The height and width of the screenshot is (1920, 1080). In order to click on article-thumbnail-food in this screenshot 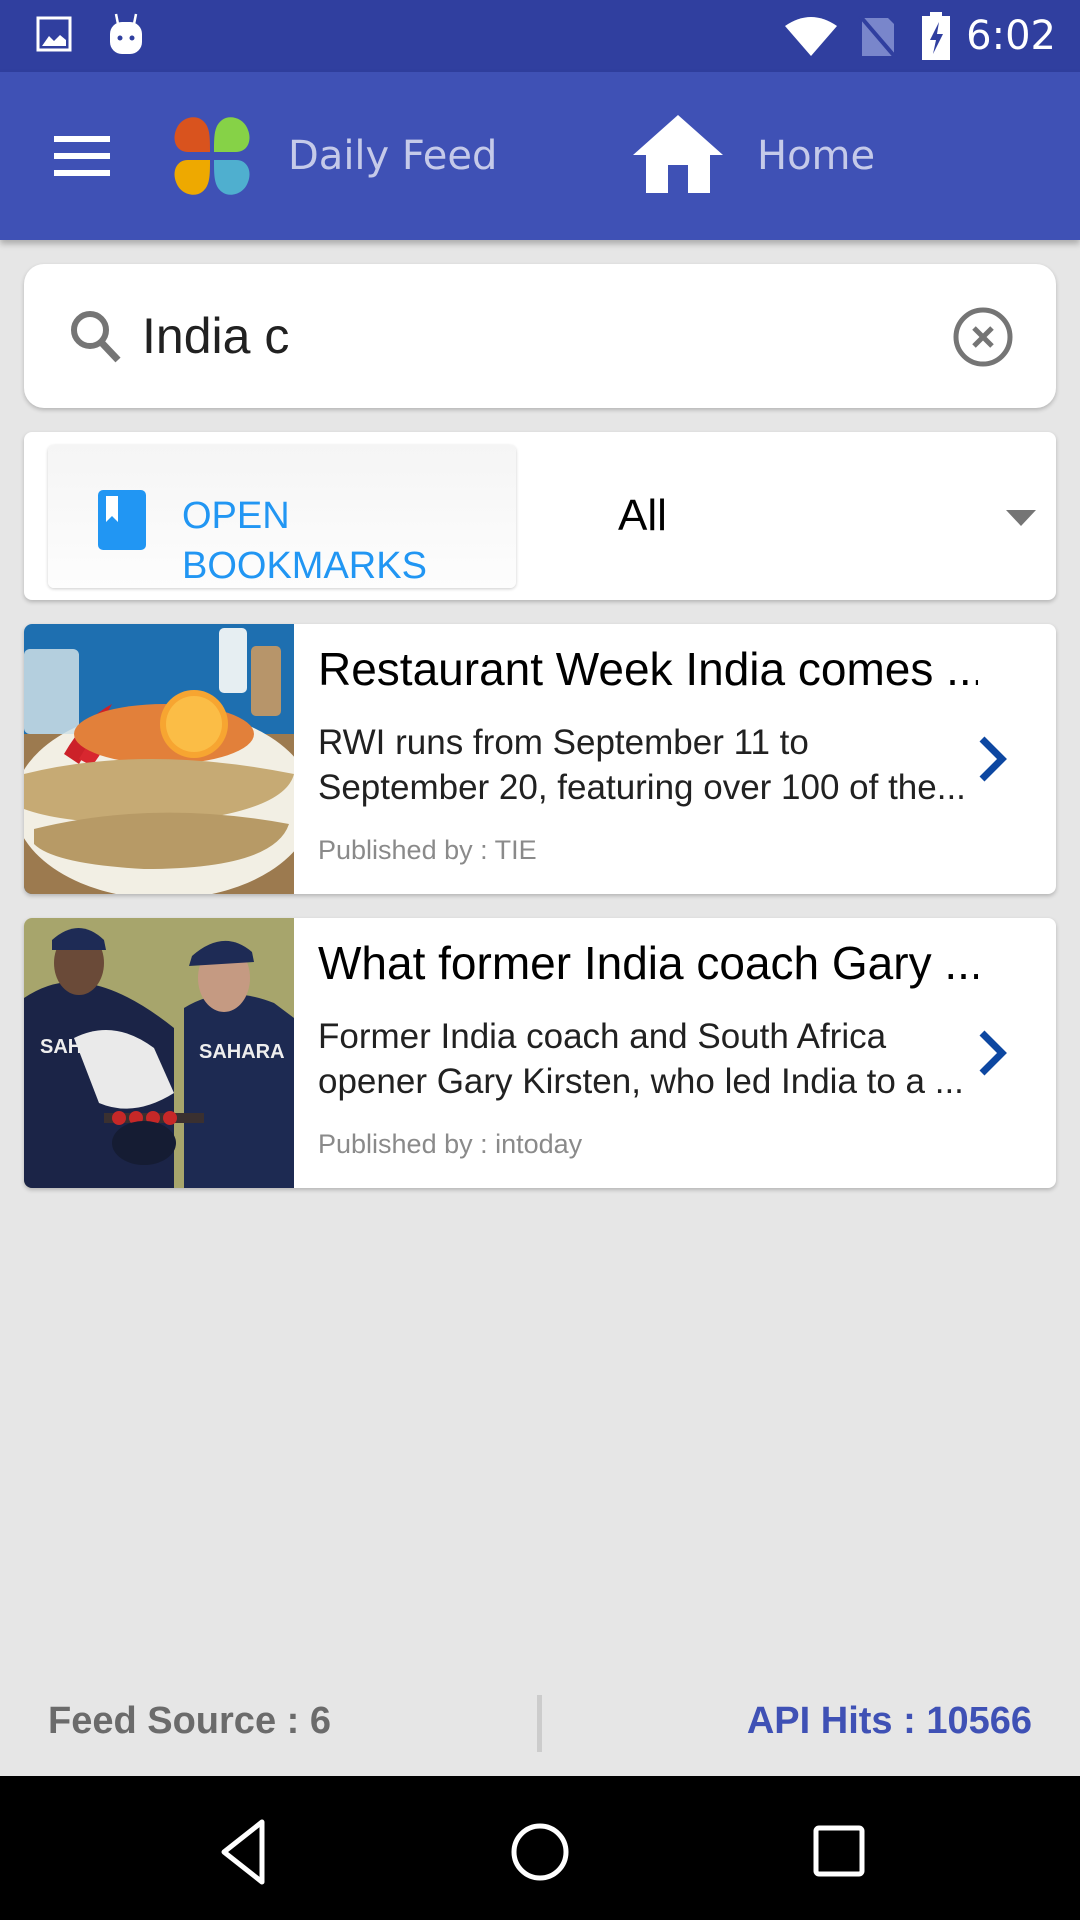, I will do `click(159, 759)`.